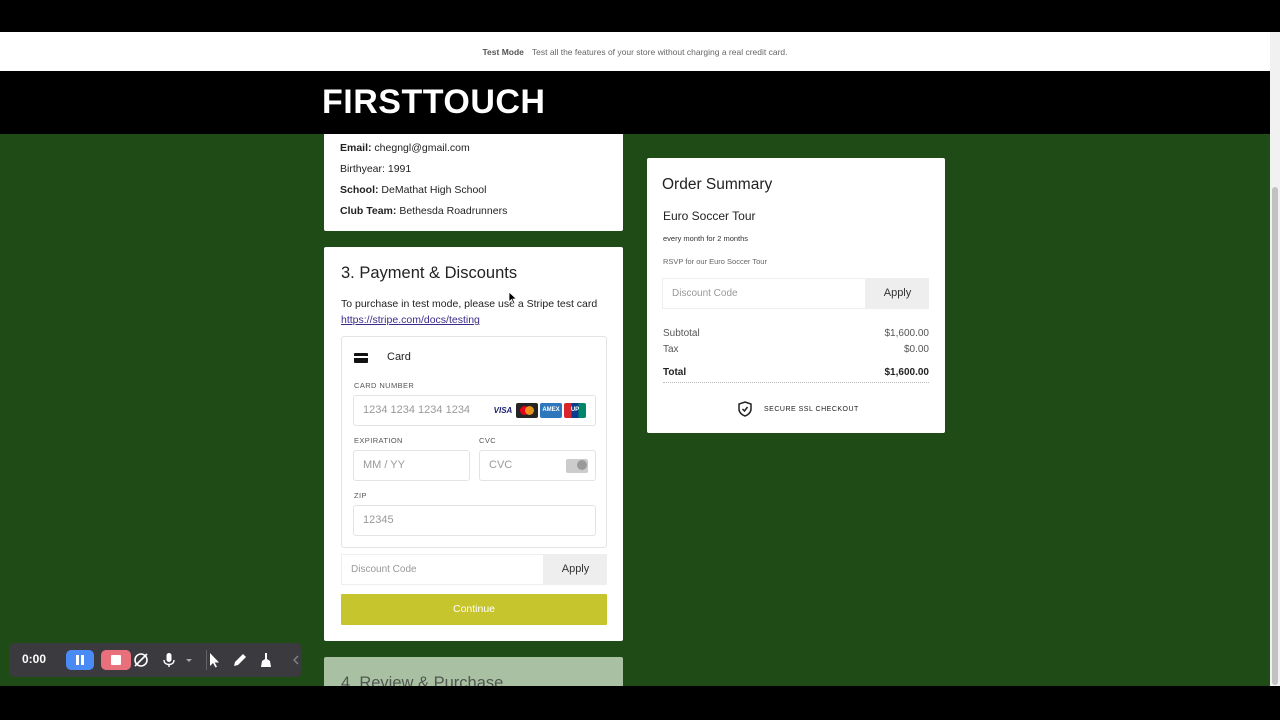 This screenshot has height=720, width=1280. I want to click on tax-row: Tax $0.00, so click(796, 349).